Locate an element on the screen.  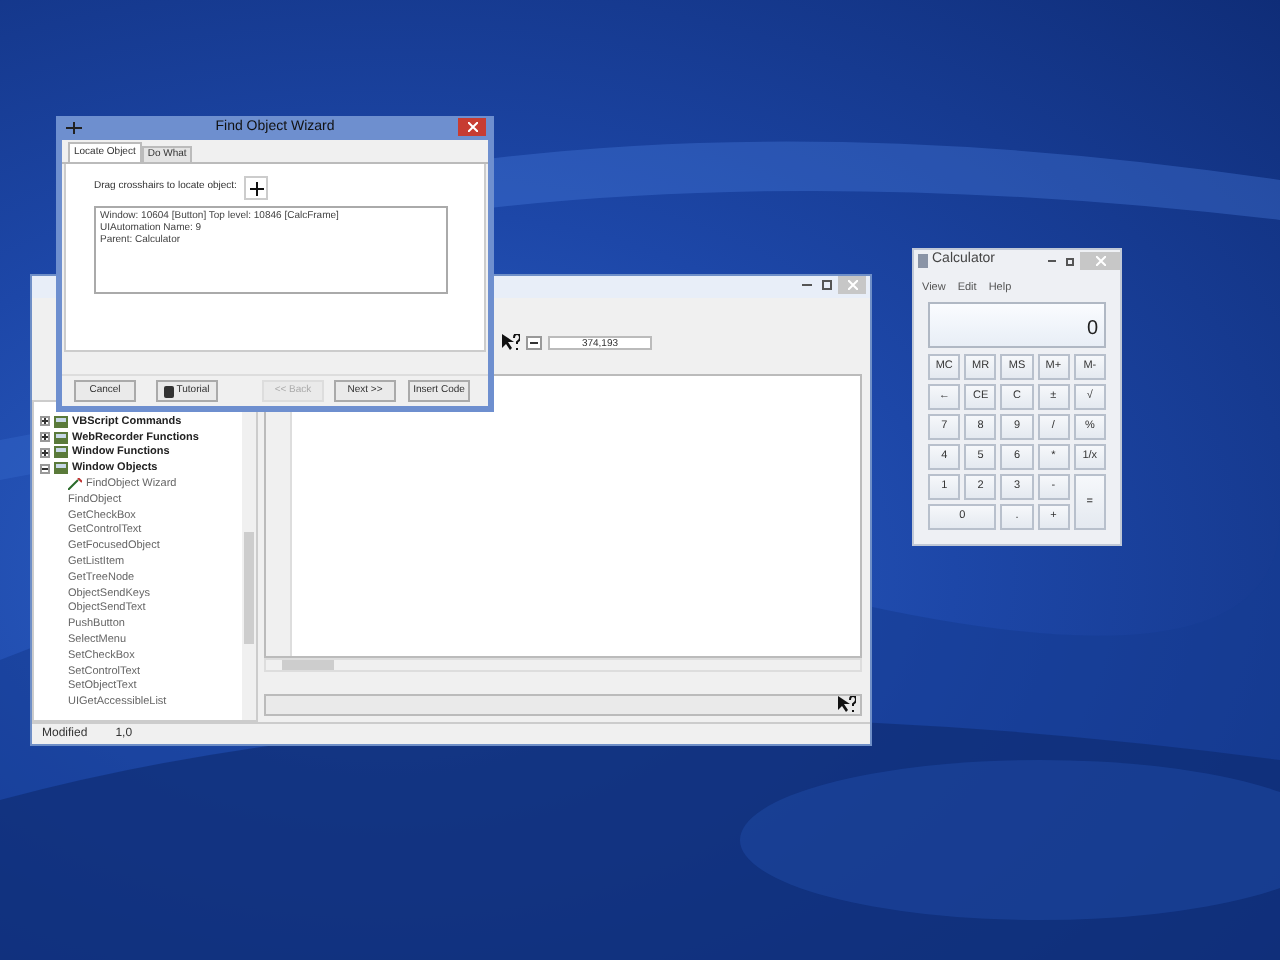
crosshair-icon is located at coordinates (74, 128).